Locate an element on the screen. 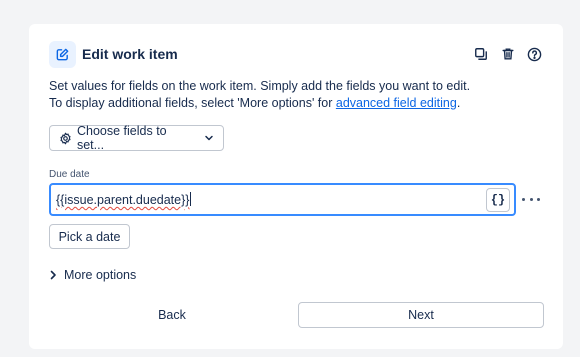 The width and height of the screenshot is (580, 357). trash-icon is located at coordinates (507, 54).